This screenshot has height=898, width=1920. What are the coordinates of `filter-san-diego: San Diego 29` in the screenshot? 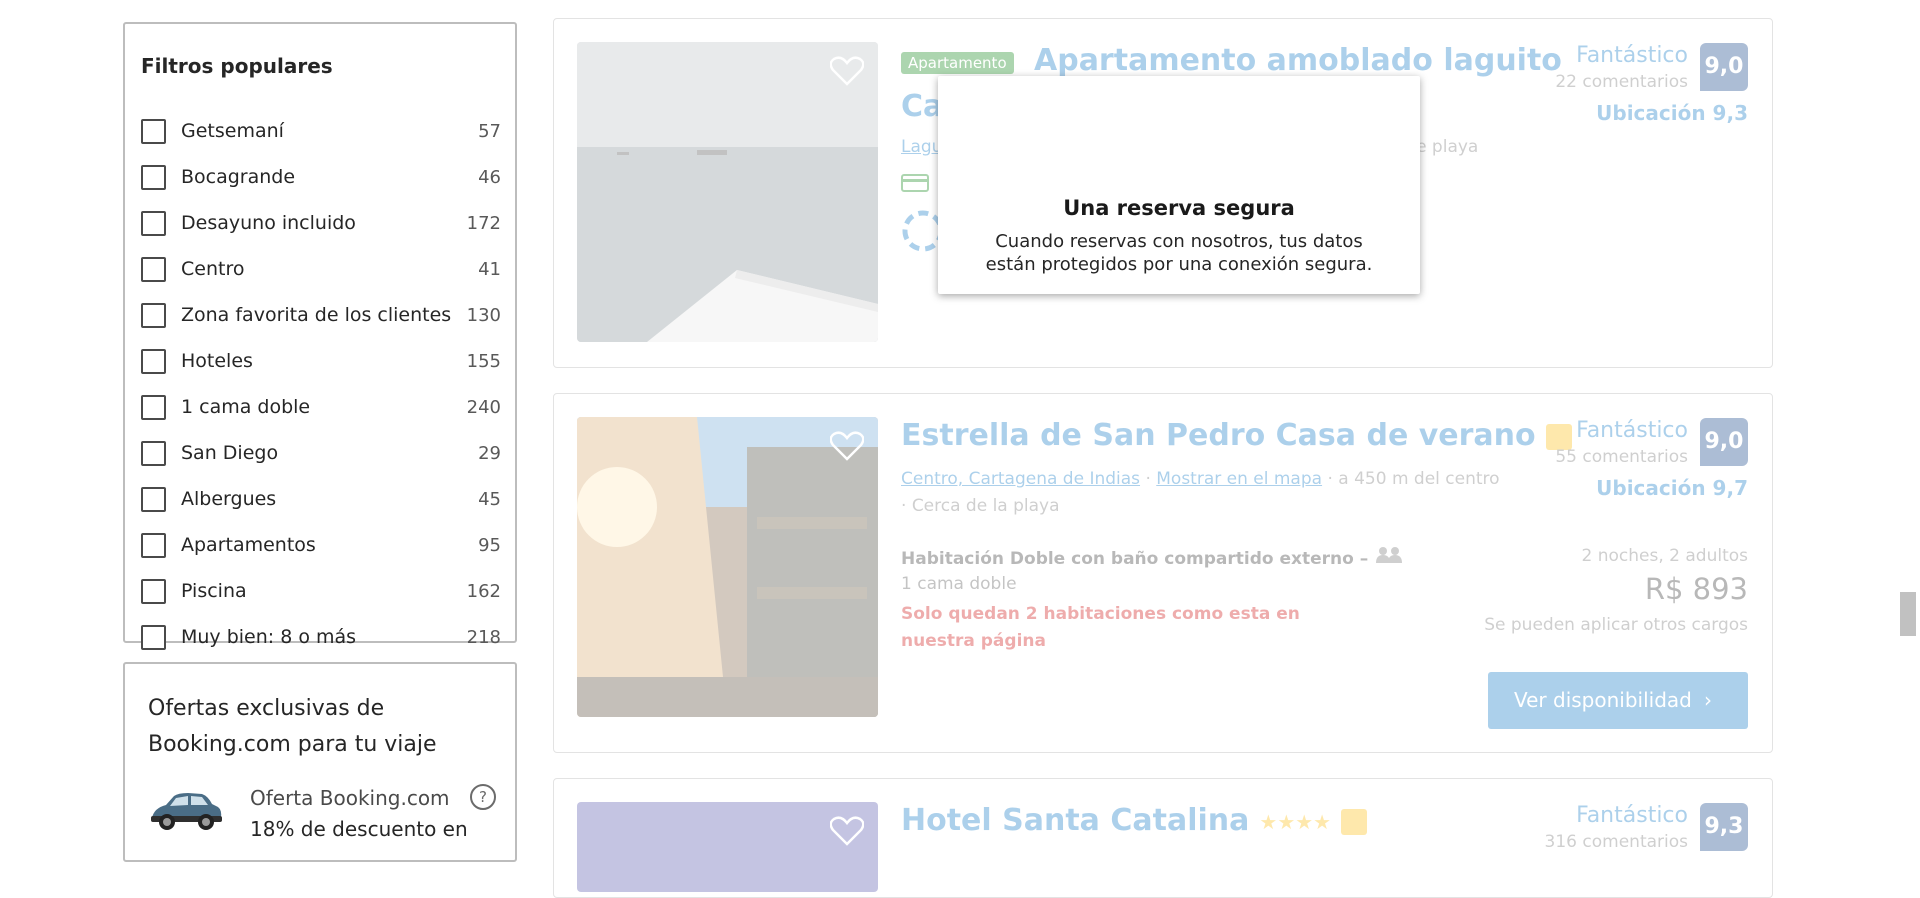 It's located at (321, 453).